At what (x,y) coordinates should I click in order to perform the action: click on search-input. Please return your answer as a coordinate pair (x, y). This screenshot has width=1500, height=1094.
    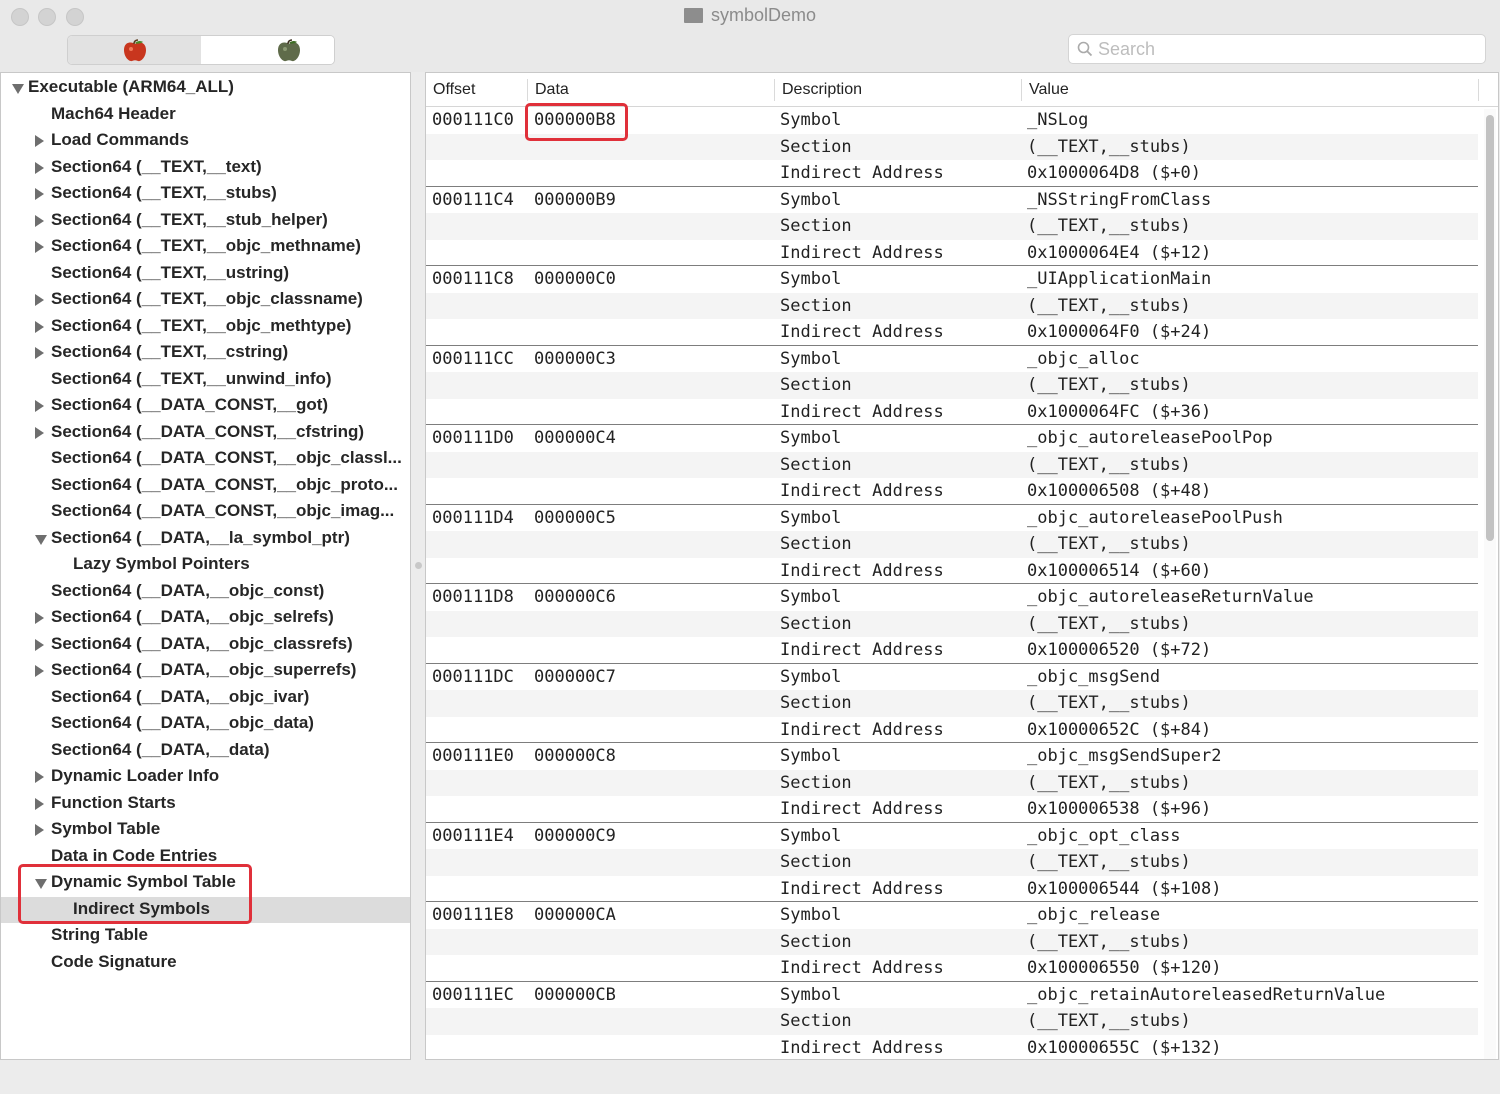
    Looking at the image, I should click on (1288, 49).